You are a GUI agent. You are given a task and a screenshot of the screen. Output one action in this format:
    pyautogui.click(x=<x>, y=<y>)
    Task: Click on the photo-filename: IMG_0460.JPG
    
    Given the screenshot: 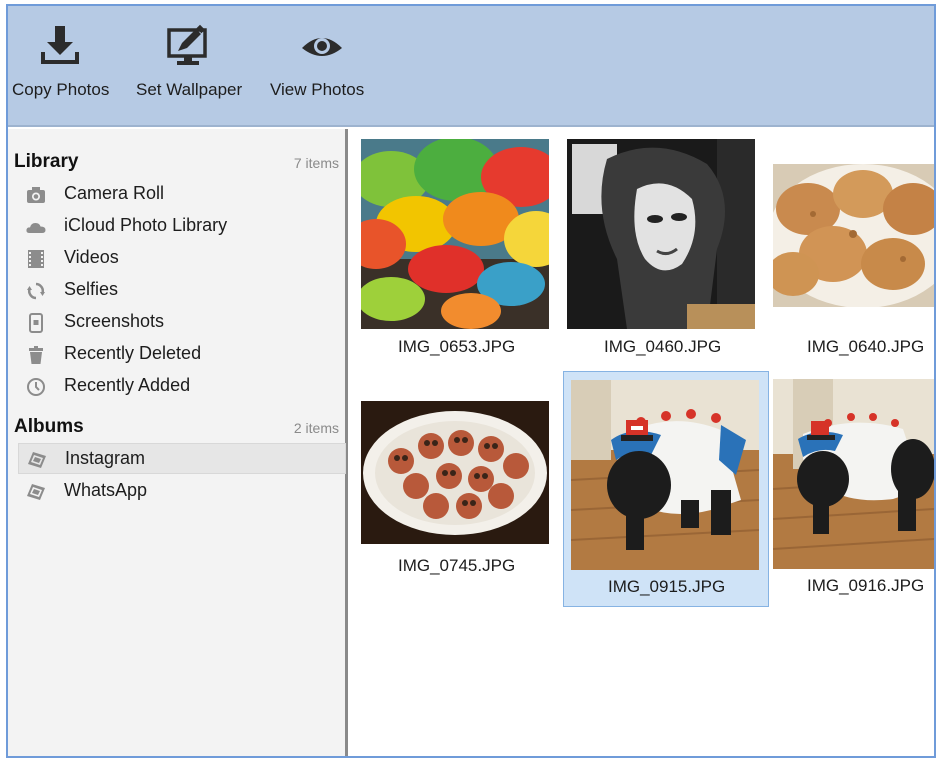 What is the action you would take?
    pyautogui.click(x=663, y=346)
    